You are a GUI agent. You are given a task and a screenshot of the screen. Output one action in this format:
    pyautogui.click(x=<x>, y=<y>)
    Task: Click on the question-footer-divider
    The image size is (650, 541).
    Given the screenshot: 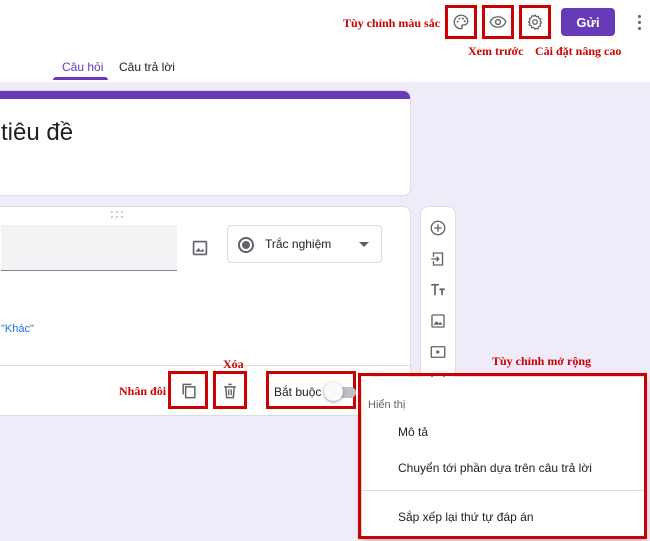 What is the action you would take?
    pyautogui.click(x=205, y=365)
    